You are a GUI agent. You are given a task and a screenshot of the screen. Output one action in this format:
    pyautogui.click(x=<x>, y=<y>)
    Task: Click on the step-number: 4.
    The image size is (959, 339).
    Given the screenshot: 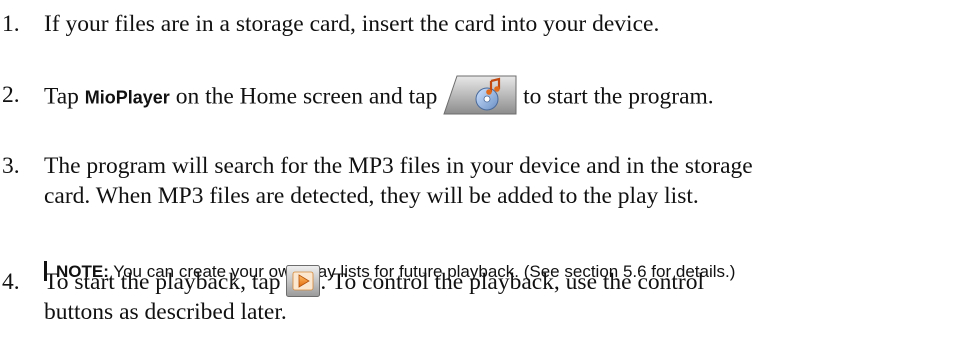 What is the action you would take?
    pyautogui.click(x=11, y=282)
    